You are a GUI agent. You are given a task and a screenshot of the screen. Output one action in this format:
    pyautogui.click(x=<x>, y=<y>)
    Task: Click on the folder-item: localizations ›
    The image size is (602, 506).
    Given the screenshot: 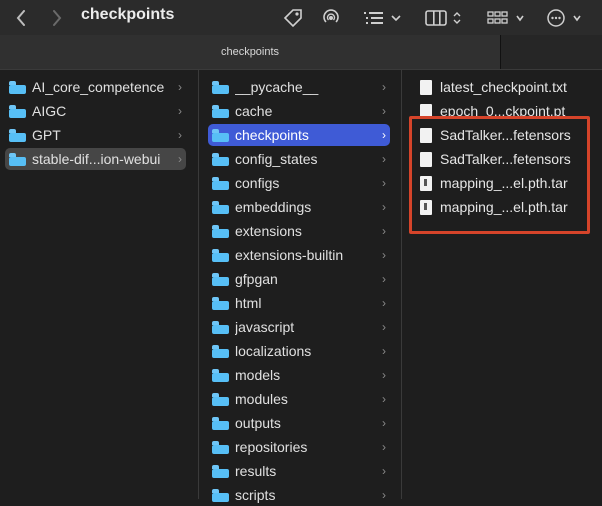 What is the action you would take?
    pyautogui.click(x=299, y=351)
    